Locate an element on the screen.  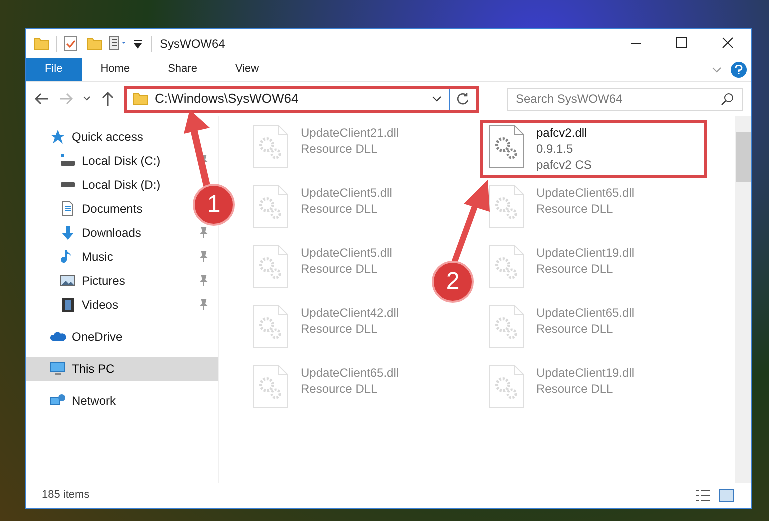
film-icon is located at coordinates (68, 305).